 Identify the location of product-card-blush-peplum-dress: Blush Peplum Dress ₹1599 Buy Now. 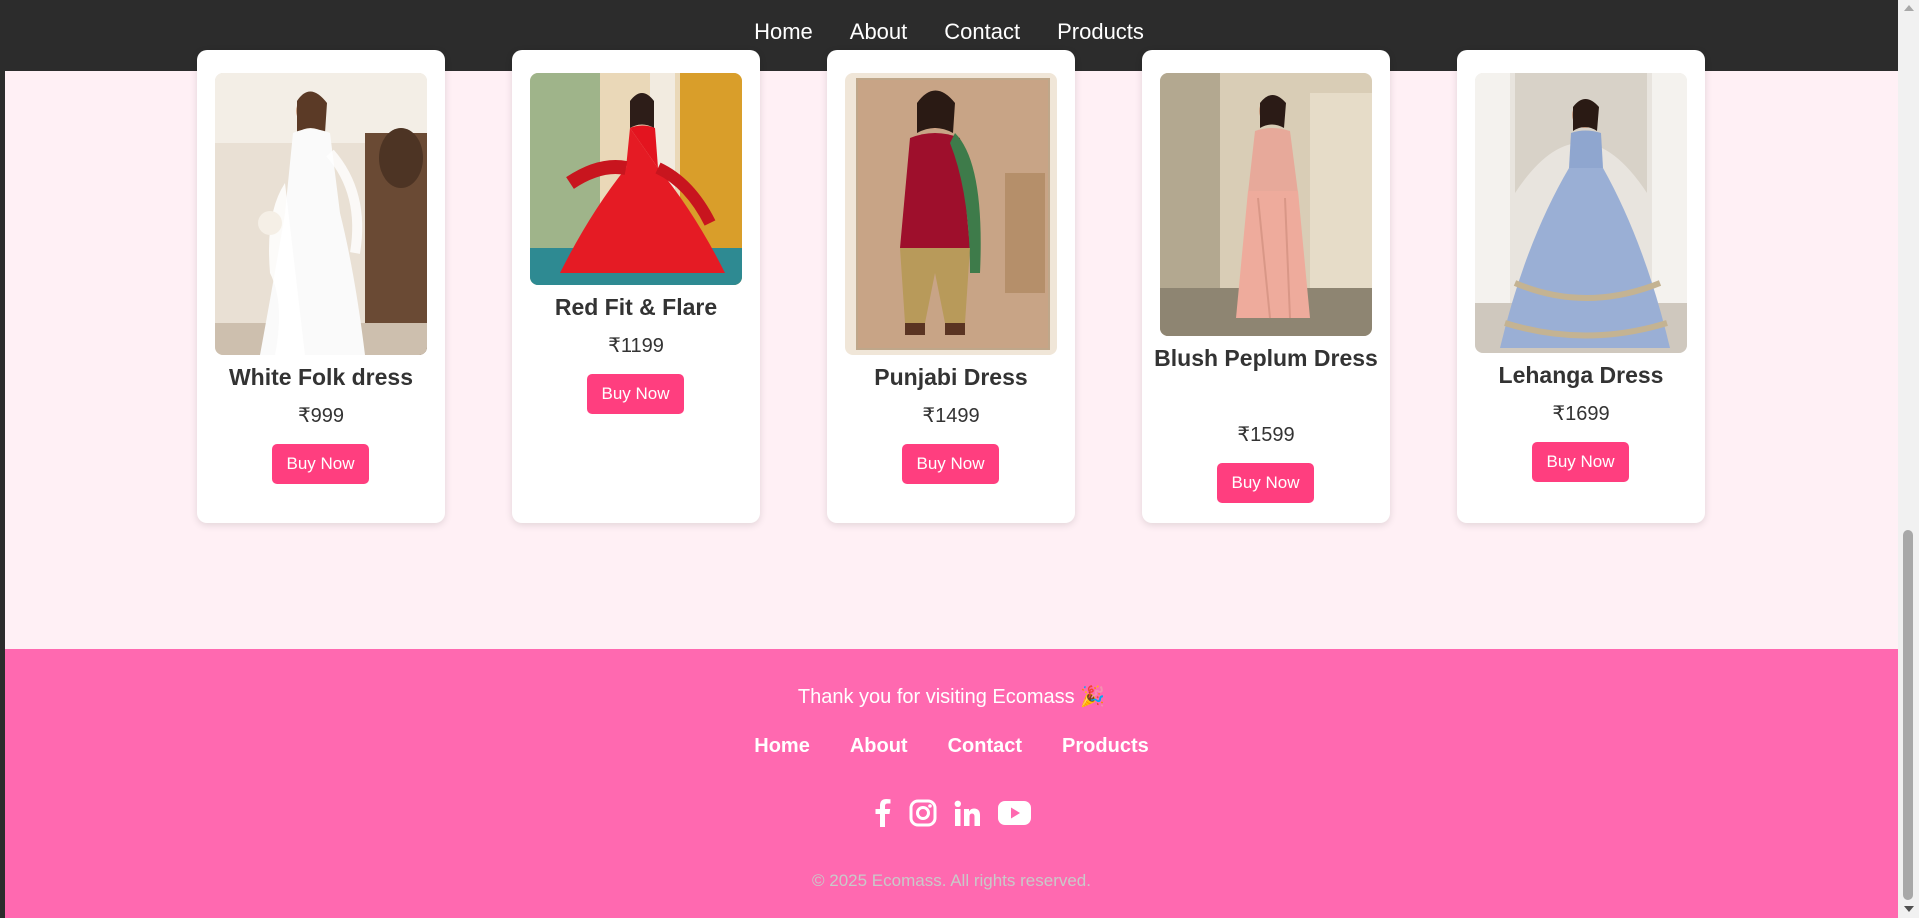
(1266, 286).